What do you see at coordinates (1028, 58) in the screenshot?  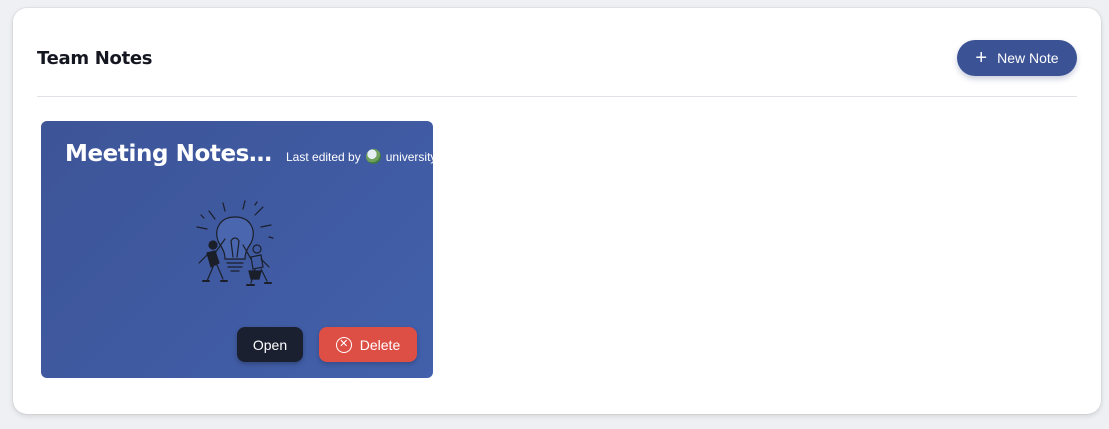 I see `new-note-label: New Note` at bounding box center [1028, 58].